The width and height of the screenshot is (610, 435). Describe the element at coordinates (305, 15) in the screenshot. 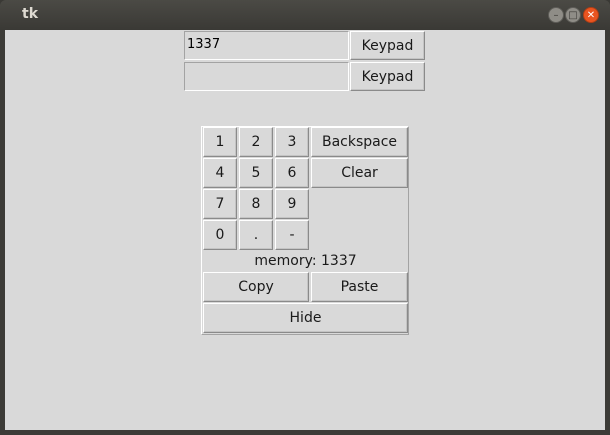

I see `title-bar: tk – □ ✕` at that location.